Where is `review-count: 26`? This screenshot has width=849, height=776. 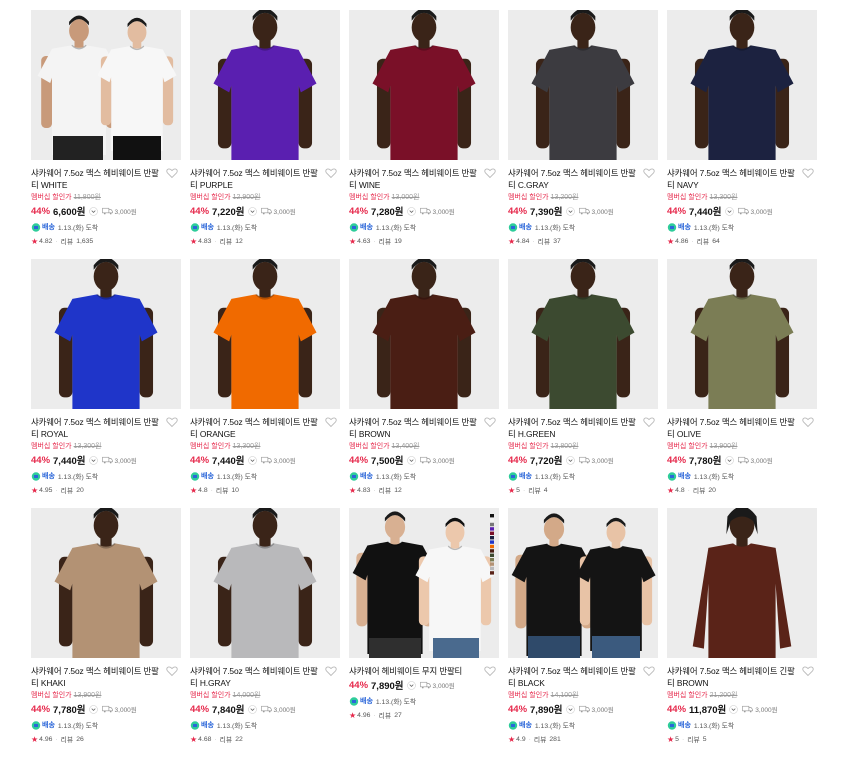 review-count: 26 is located at coordinates (80, 739).